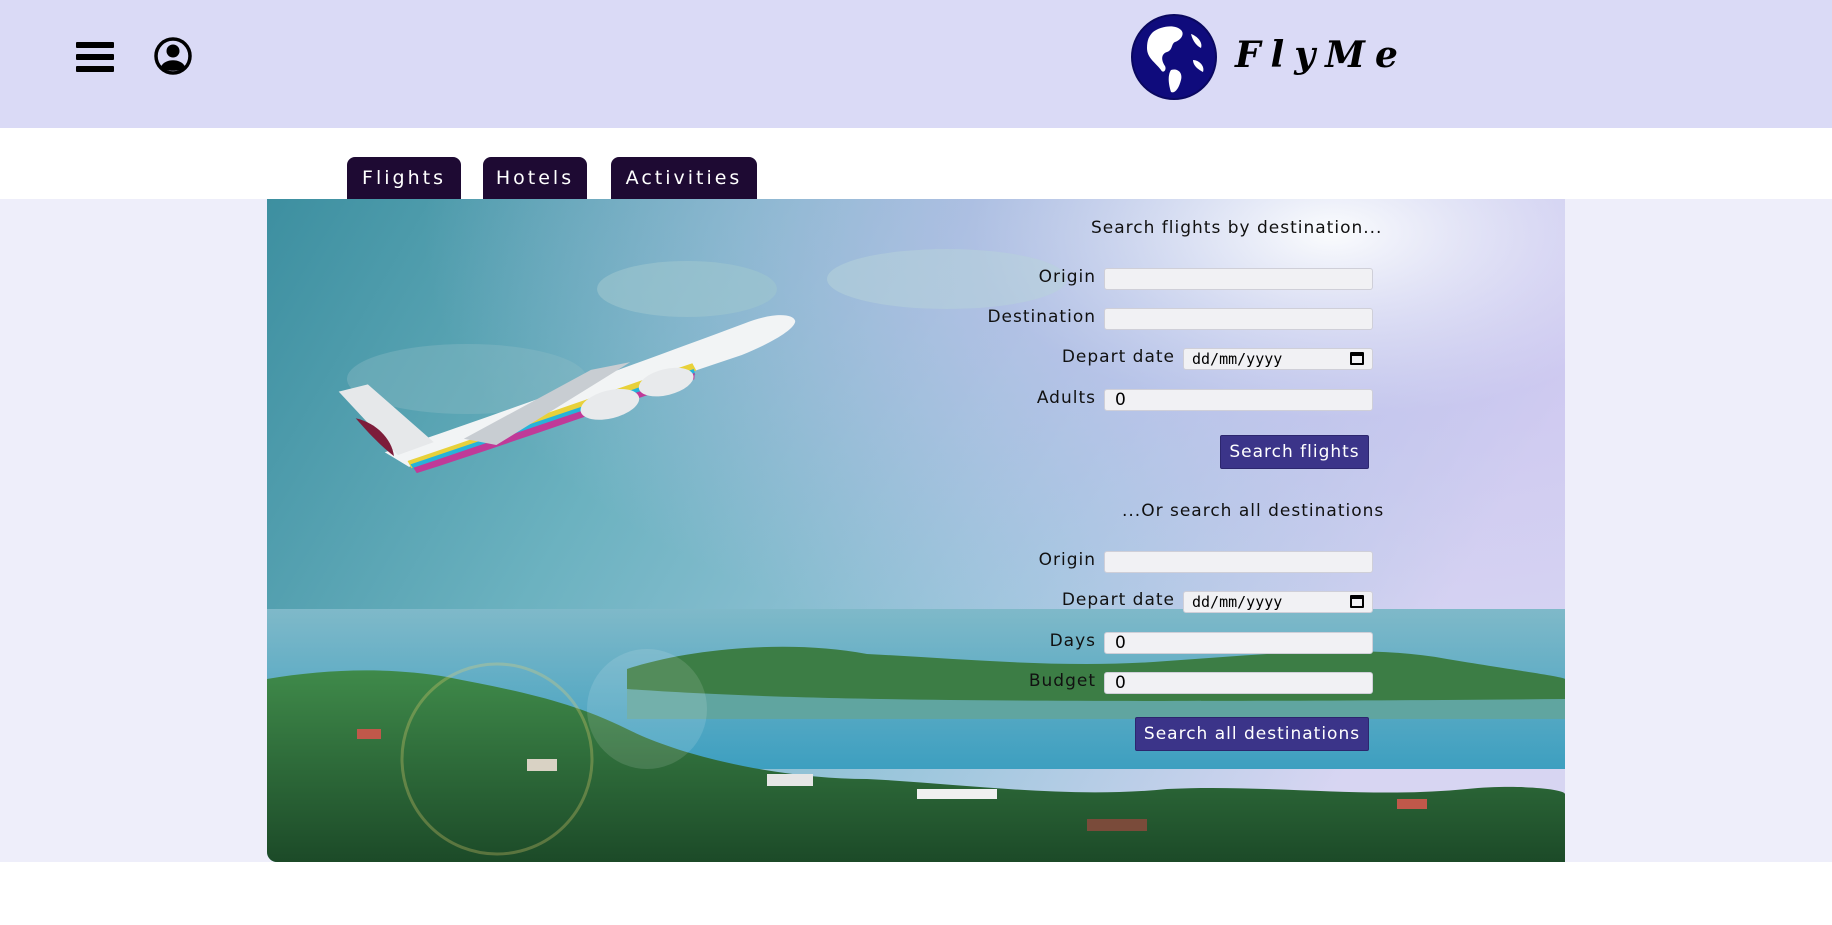  I want to click on depart-date-input-2: dd/mm/yyyy, so click(1278, 602).